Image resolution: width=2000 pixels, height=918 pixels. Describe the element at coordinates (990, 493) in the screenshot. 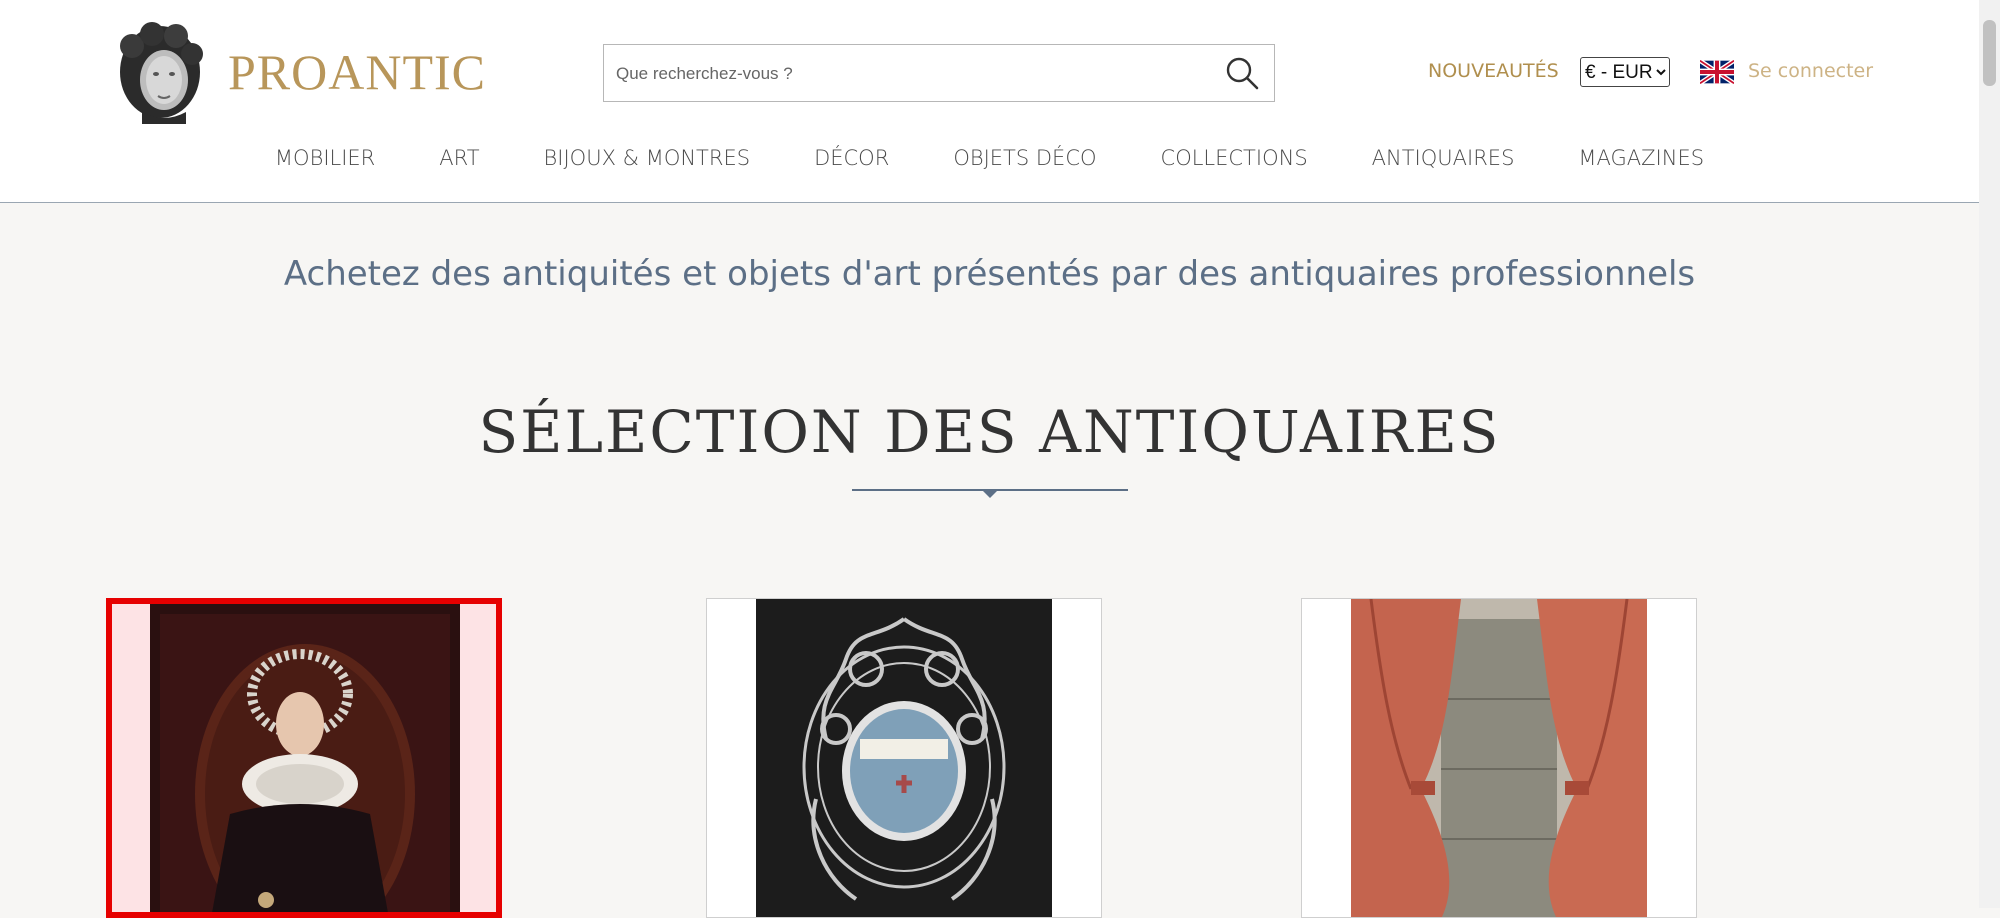

I see `section-divider` at that location.